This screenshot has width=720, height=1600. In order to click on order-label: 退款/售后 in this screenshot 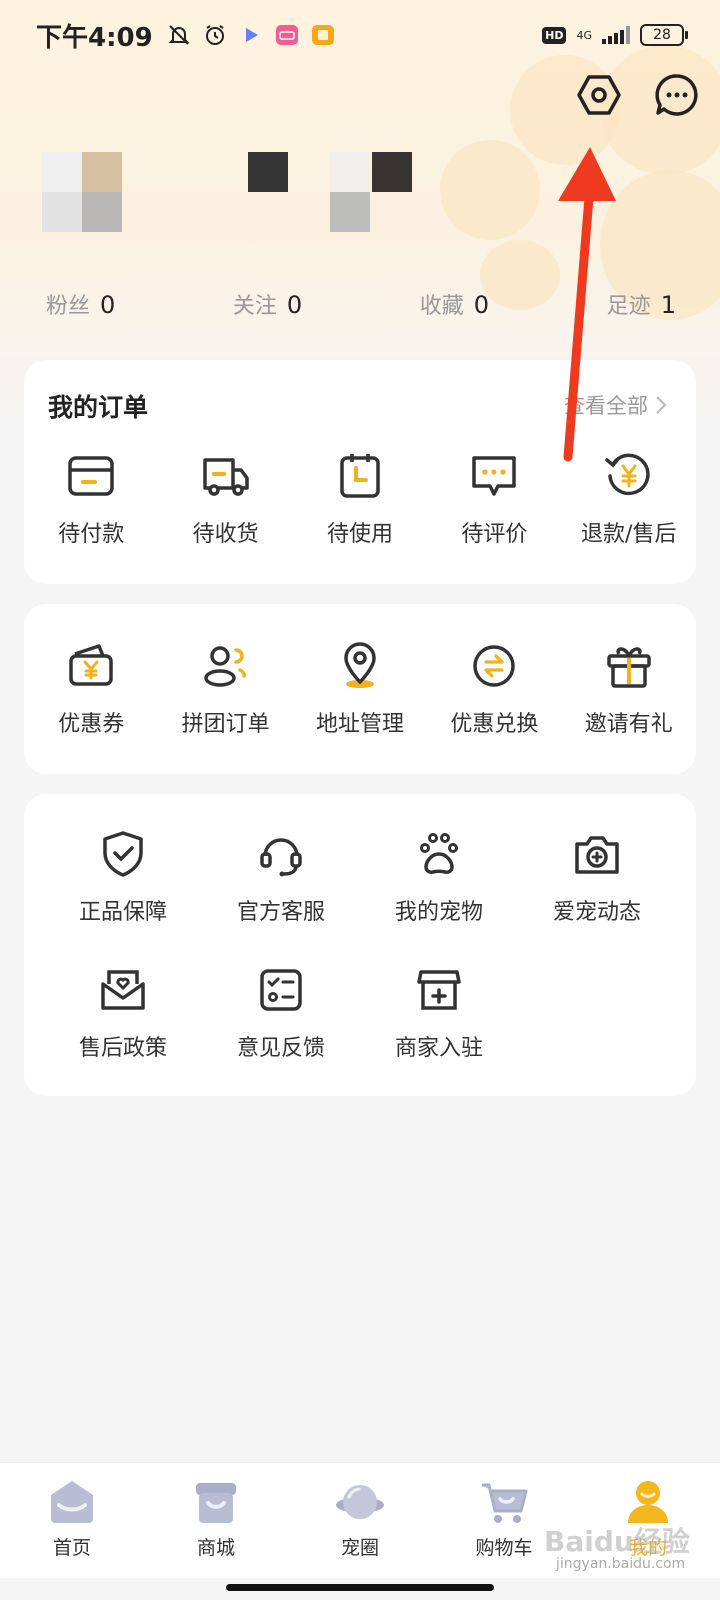, I will do `click(629, 534)`.